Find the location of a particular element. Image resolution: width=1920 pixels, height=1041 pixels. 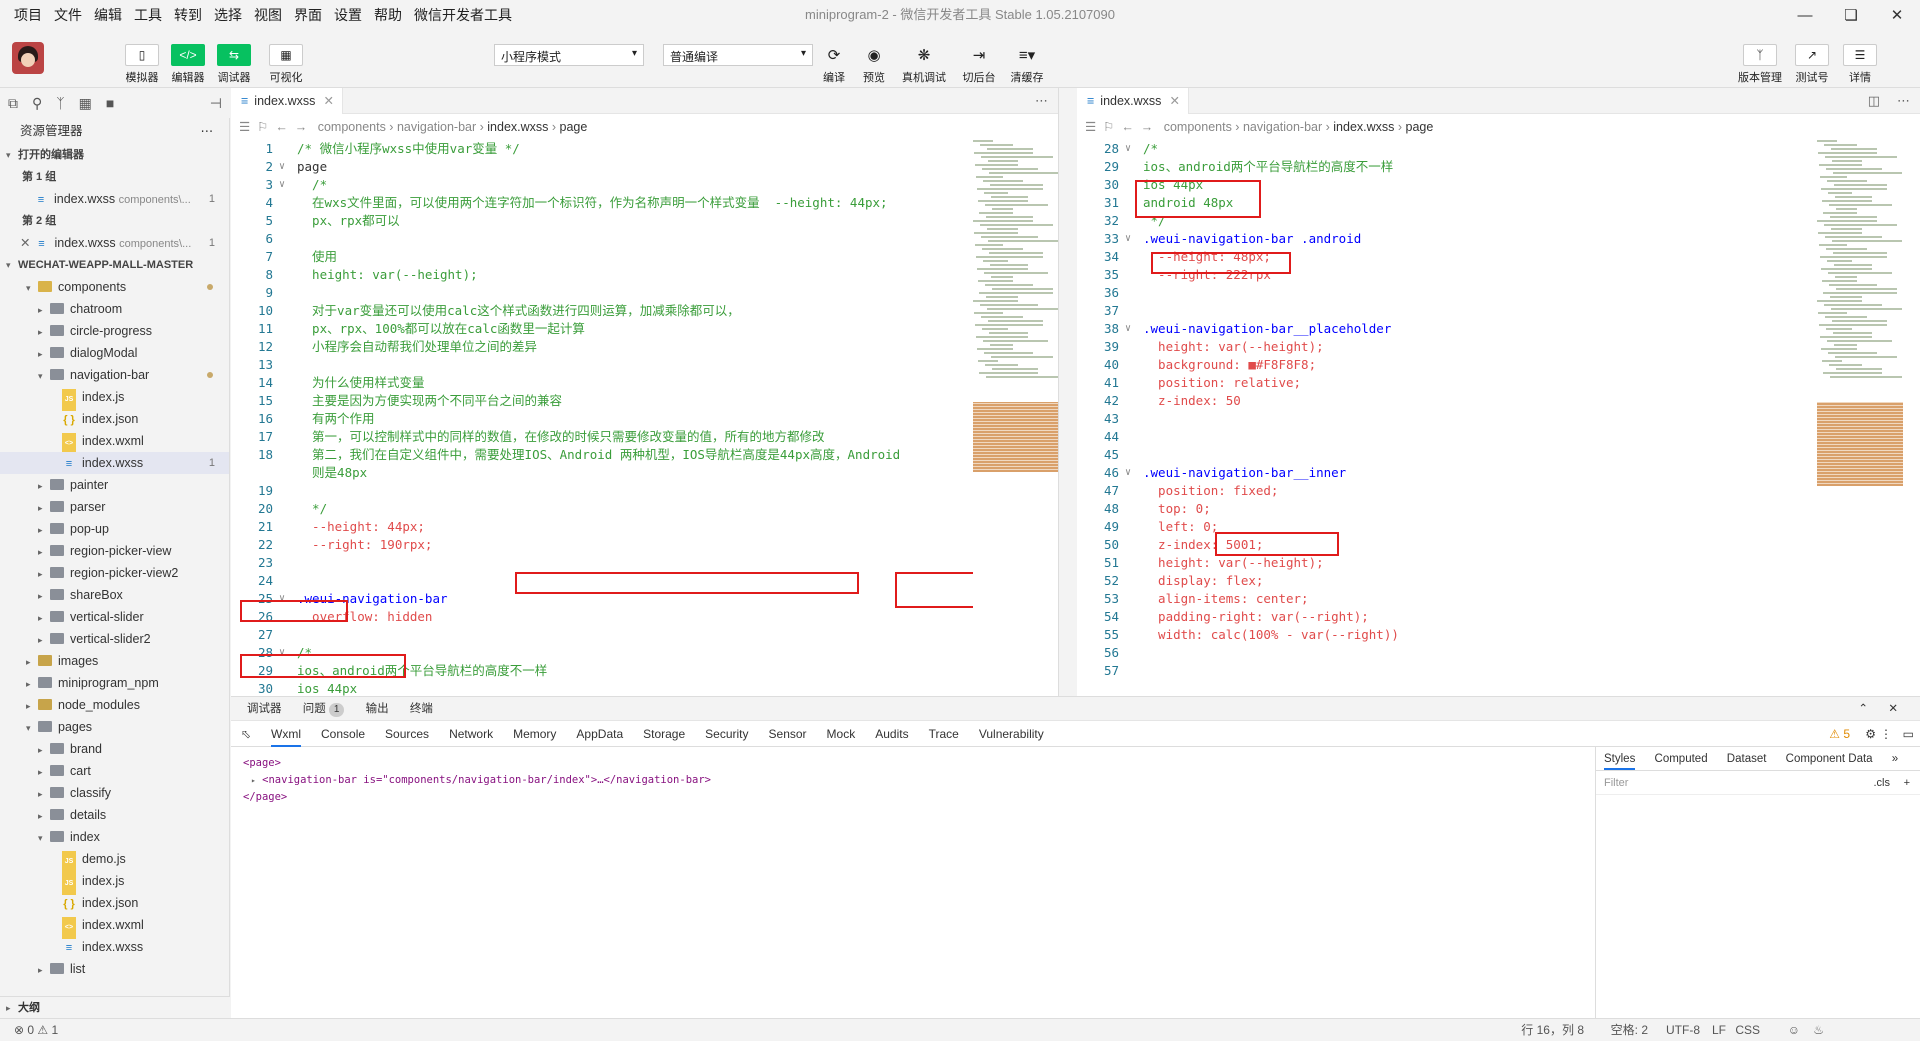

debugger-tab: 调试器 is located at coordinates (264, 709).